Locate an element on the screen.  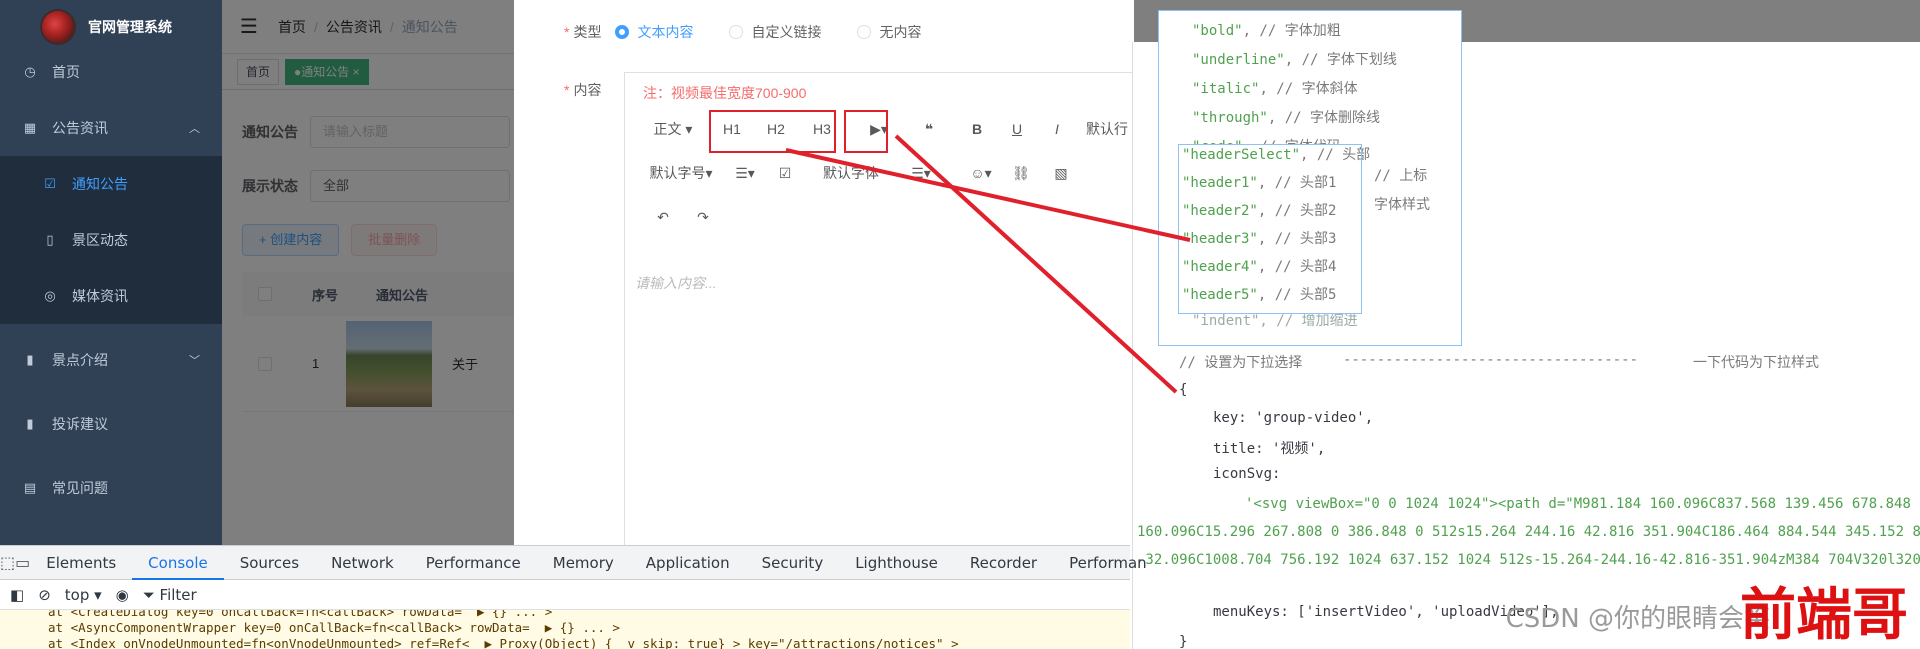
dashboard-icon: ◷ is located at coordinates (30, 71).